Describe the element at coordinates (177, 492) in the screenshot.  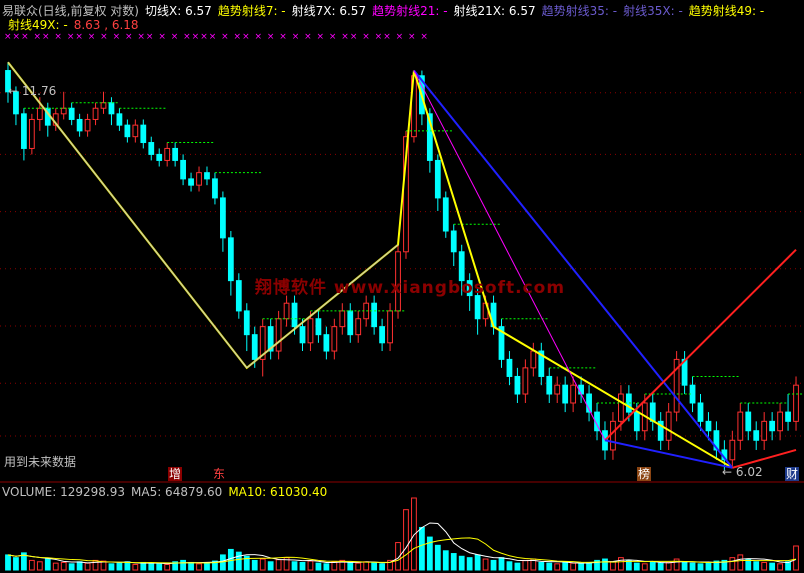
I see `header-item: MA5: 64879.60` at that location.